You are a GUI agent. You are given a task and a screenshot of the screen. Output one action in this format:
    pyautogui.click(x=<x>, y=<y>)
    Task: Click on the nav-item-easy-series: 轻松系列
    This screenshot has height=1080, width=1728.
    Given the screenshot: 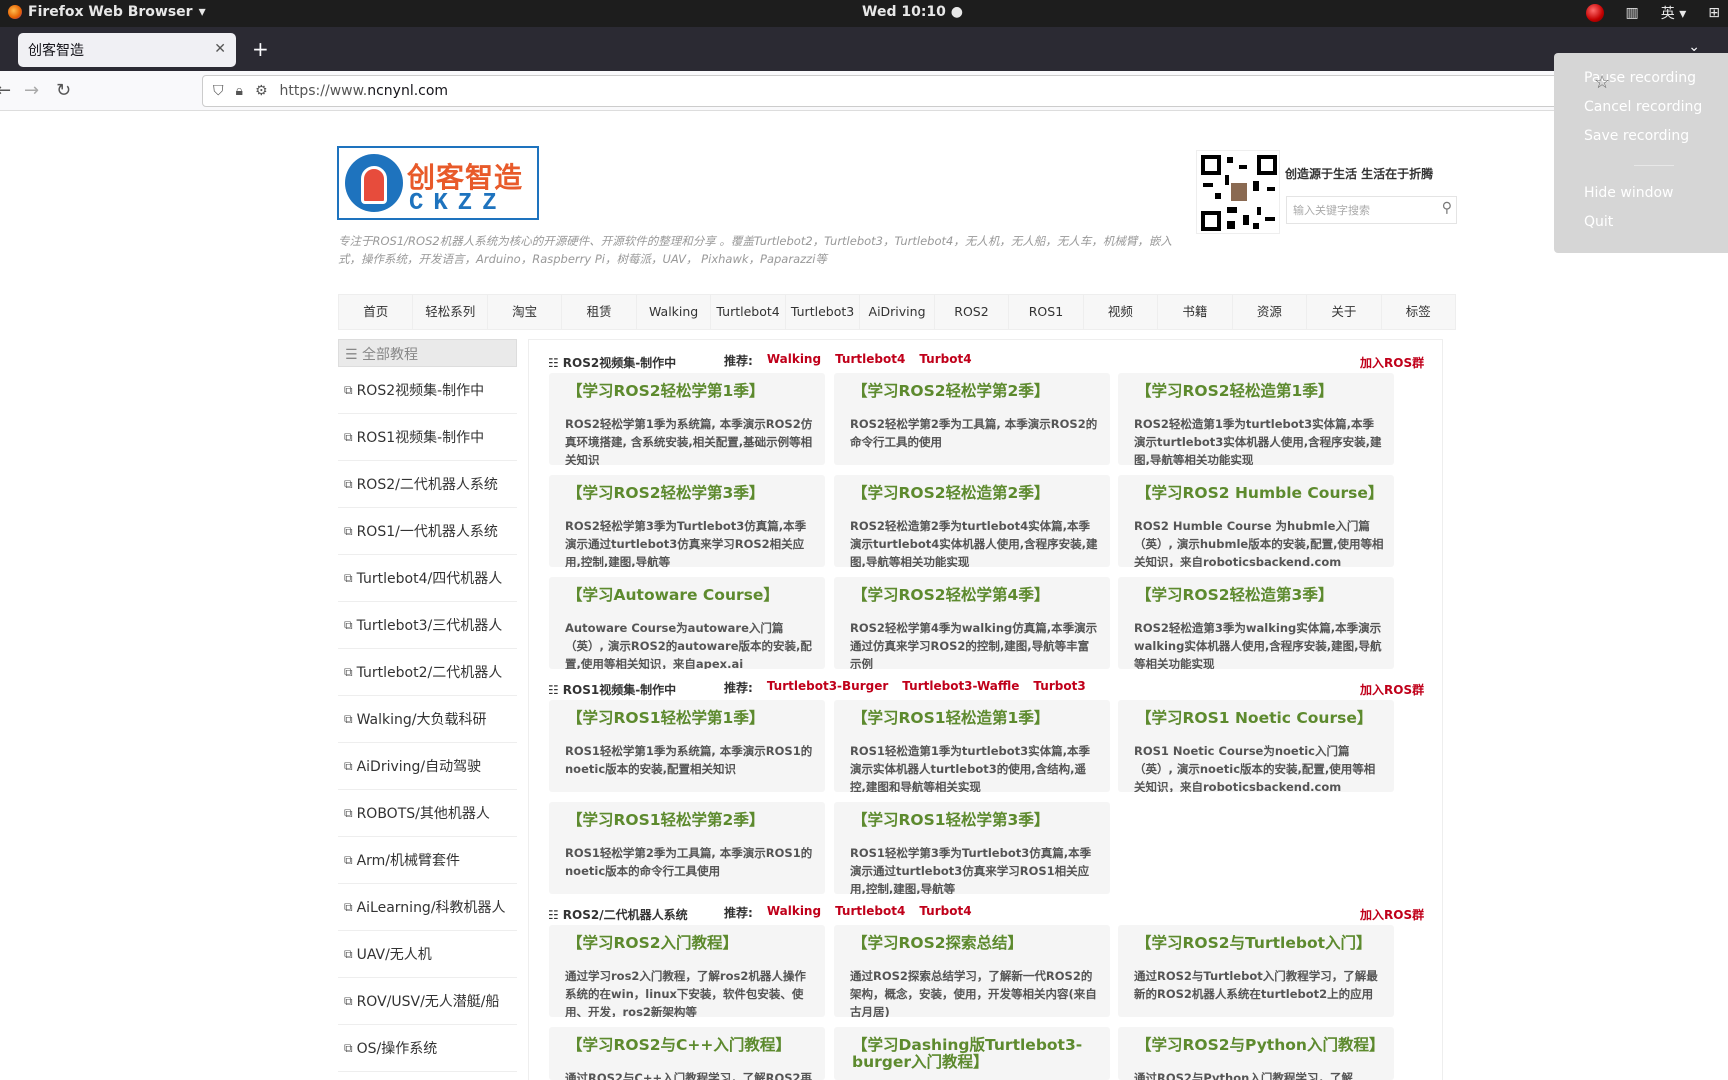 What is the action you would take?
    pyautogui.click(x=450, y=312)
    